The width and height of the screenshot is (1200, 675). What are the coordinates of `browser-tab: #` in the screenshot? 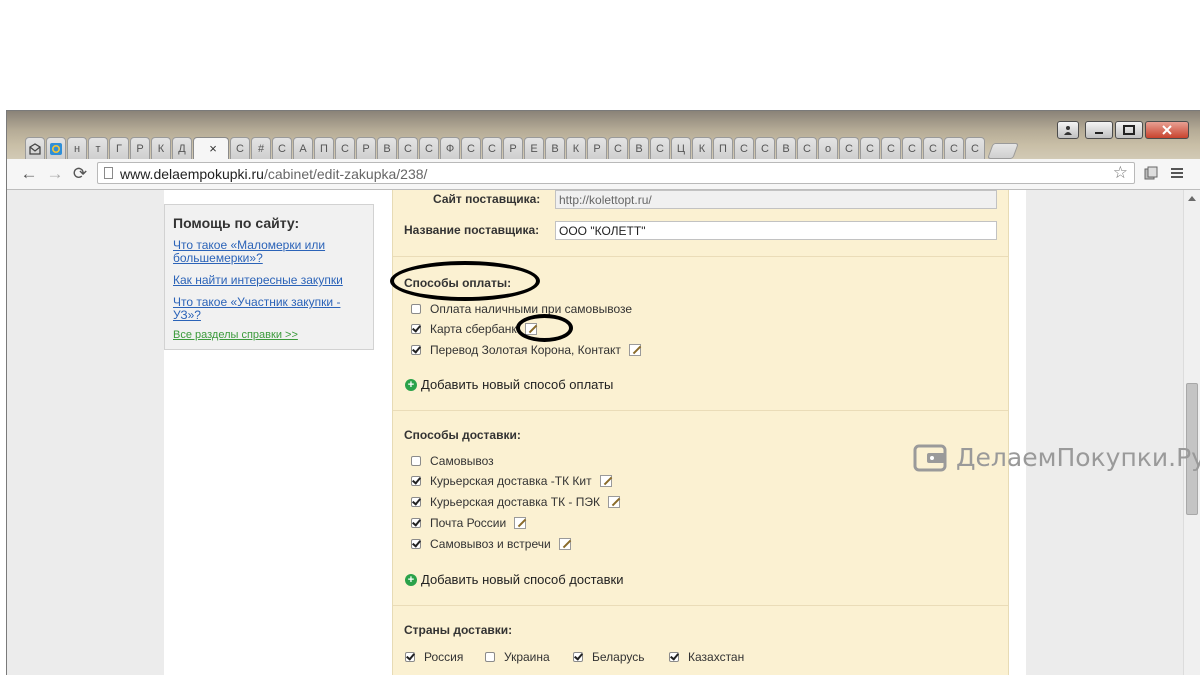 It's located at (261, 148).